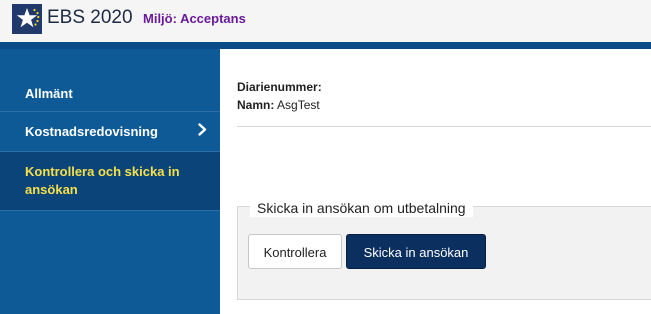 This screenshot has width=651, height=314. I want to click on namn-line: Namn: AsgTest, so click(278, 105).